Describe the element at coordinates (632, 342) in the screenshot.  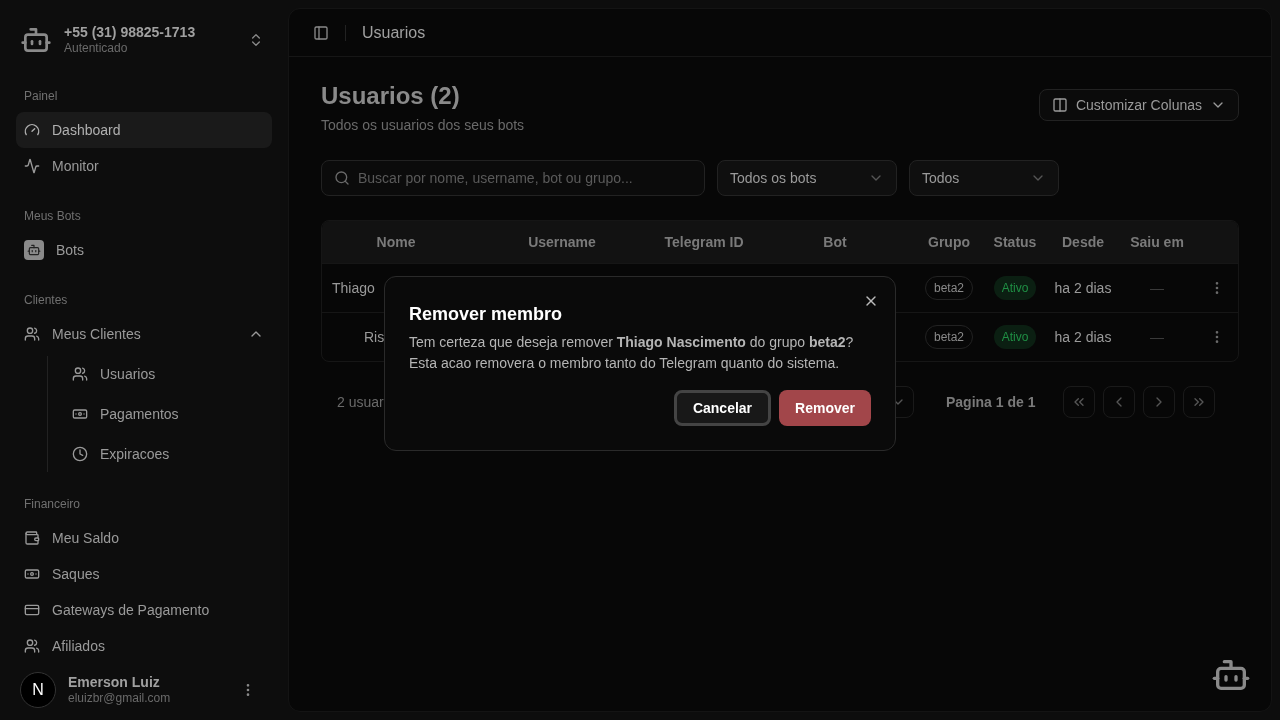
I see `dialog-message: Tem certeza que deseja remover Thiago Nascimento do grupo beta2?` at that location.